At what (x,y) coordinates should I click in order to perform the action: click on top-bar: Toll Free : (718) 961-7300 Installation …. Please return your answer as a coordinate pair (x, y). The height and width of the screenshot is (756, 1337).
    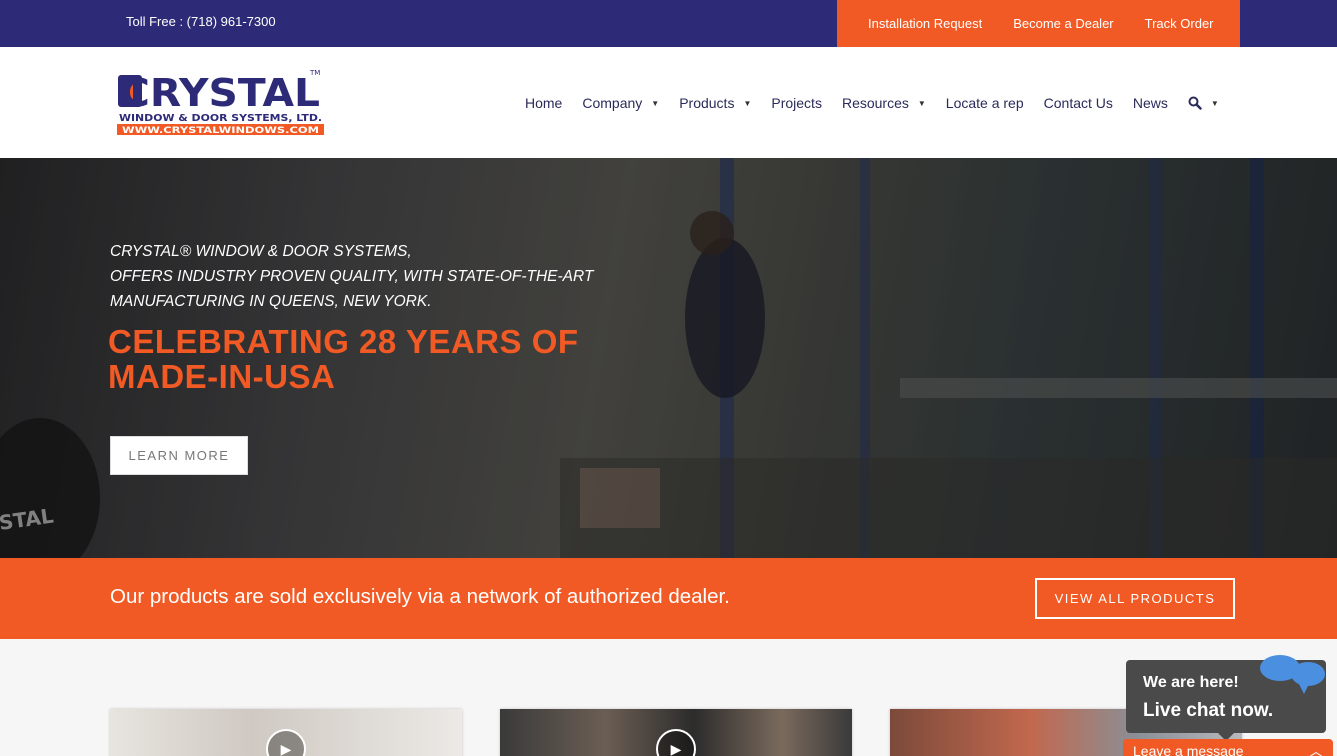
    Looking at the image, I should click on (668, 23).